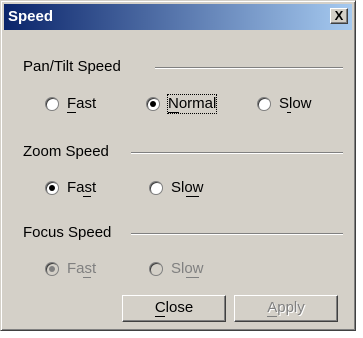 The image size is (363, 338). What do you see at coordinates (82, 187) in the screenshot?
I see `zoom-fast-label: Fast` at bounding box center [82, 187].